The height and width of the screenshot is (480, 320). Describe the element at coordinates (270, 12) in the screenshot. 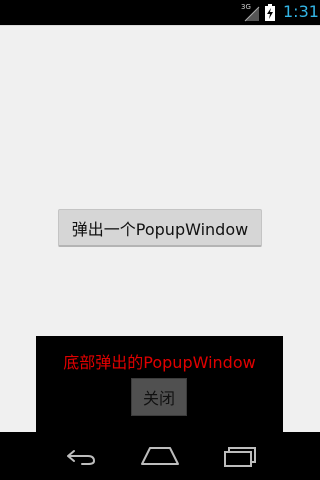

I see `battery-charging-icon` at that location.